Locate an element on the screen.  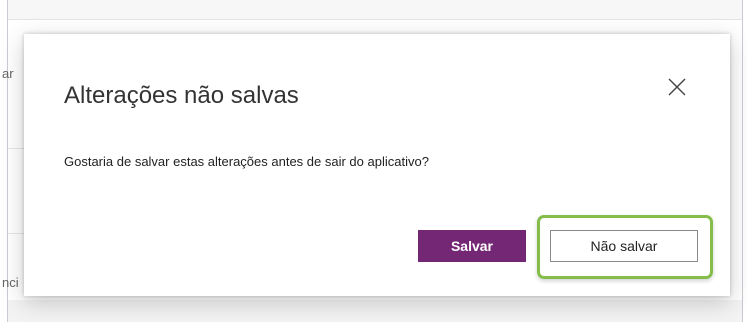
background-header-band is located at coordinates (375, 10).